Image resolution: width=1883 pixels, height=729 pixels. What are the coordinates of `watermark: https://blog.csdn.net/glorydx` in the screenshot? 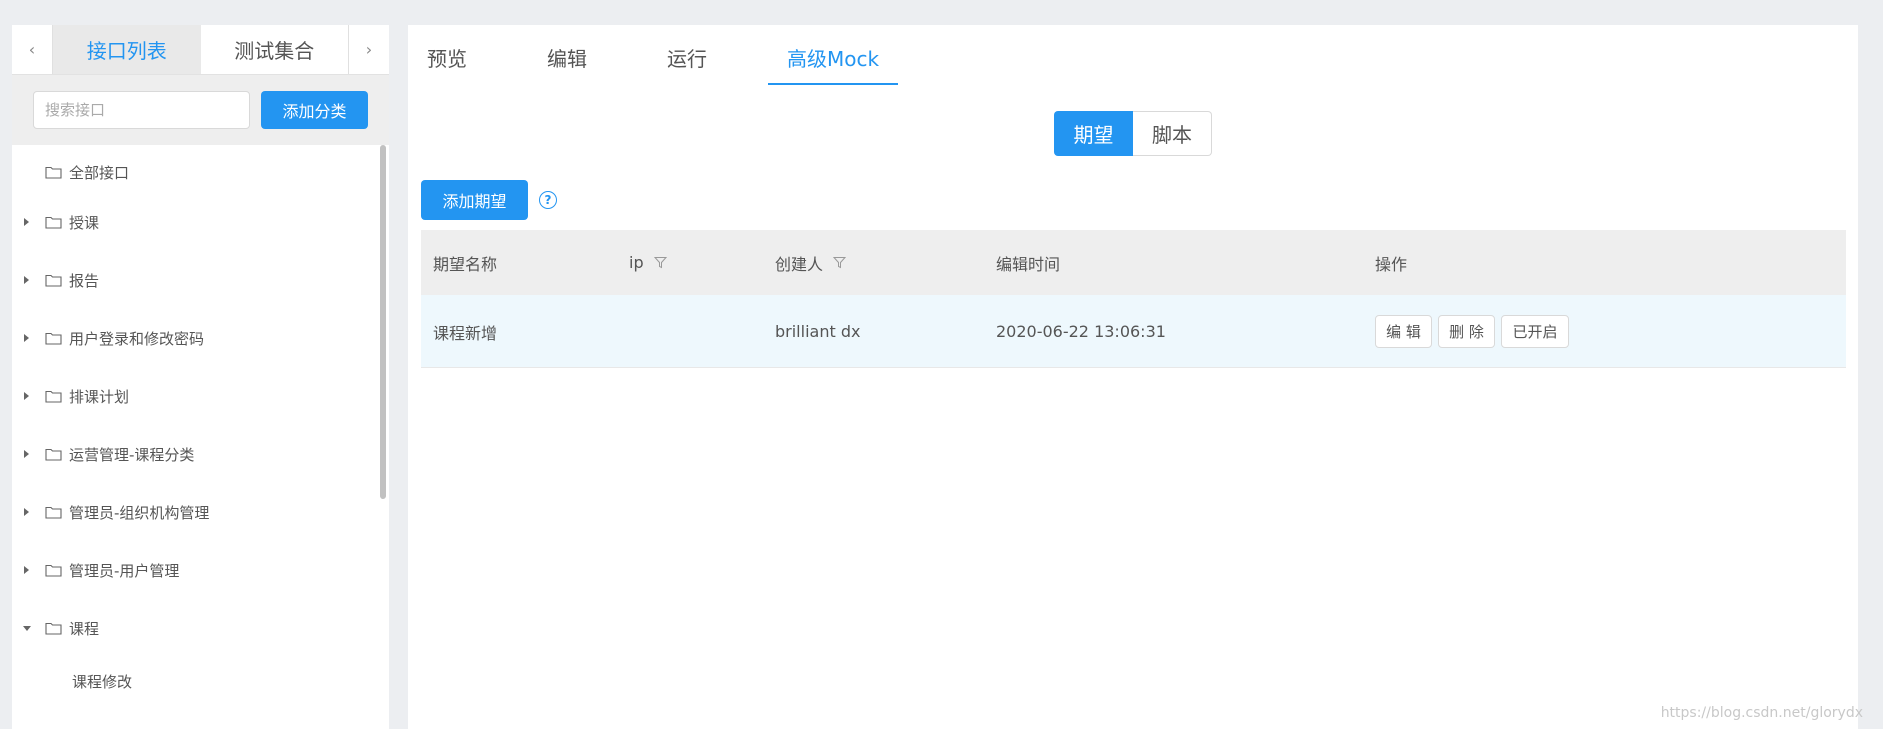 It's located at (1761, 713).